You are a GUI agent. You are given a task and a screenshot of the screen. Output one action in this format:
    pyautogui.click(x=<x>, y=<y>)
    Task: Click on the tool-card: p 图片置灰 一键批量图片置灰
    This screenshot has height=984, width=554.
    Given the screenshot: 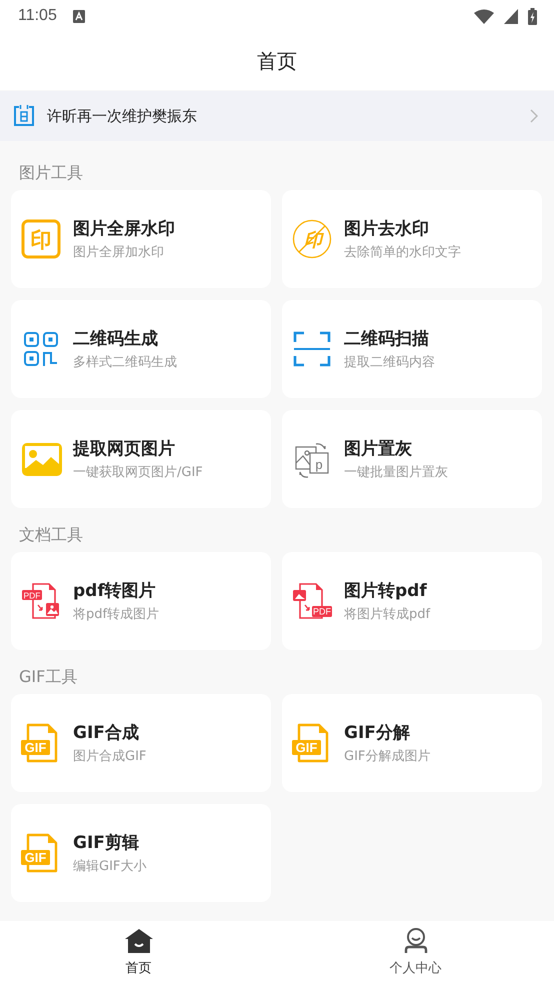 What is the action you would take?
    pyautogui.click(x=412, y=459)
    